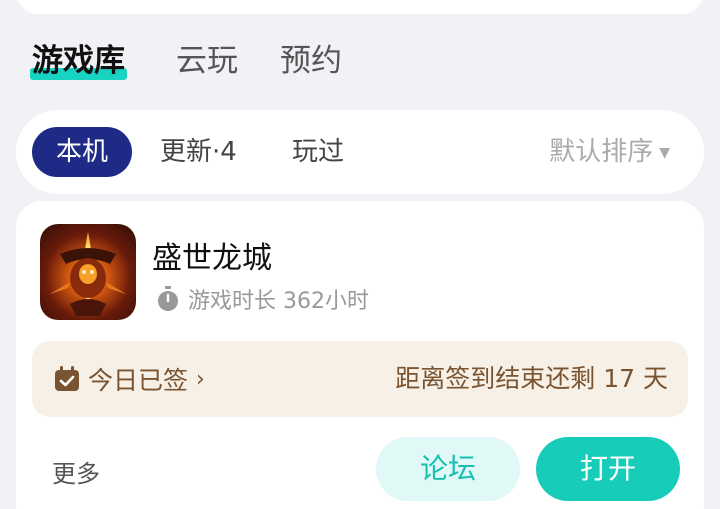 This screenshot has height=509, width=720. What do you see at coordinates (88, 272) in the screenshot?
I see `game-icon` at bounding box center [88, 272].